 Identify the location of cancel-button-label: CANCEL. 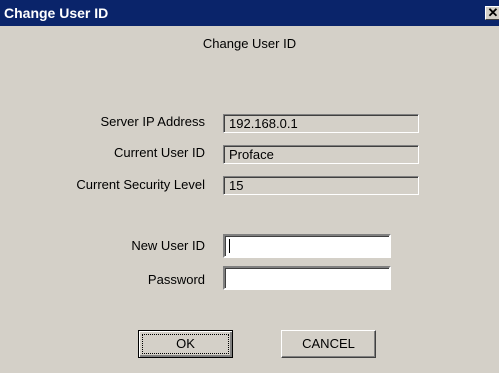
(328, 343).